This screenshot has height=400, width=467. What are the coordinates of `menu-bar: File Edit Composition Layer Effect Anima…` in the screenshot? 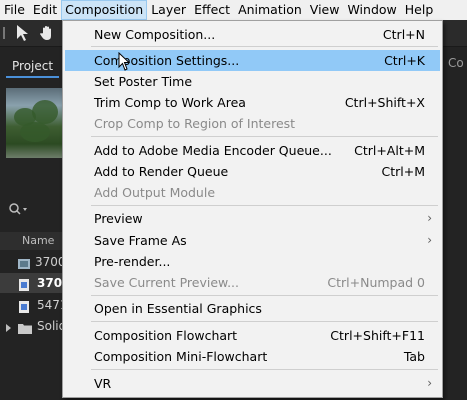 It's located at (233, 10).